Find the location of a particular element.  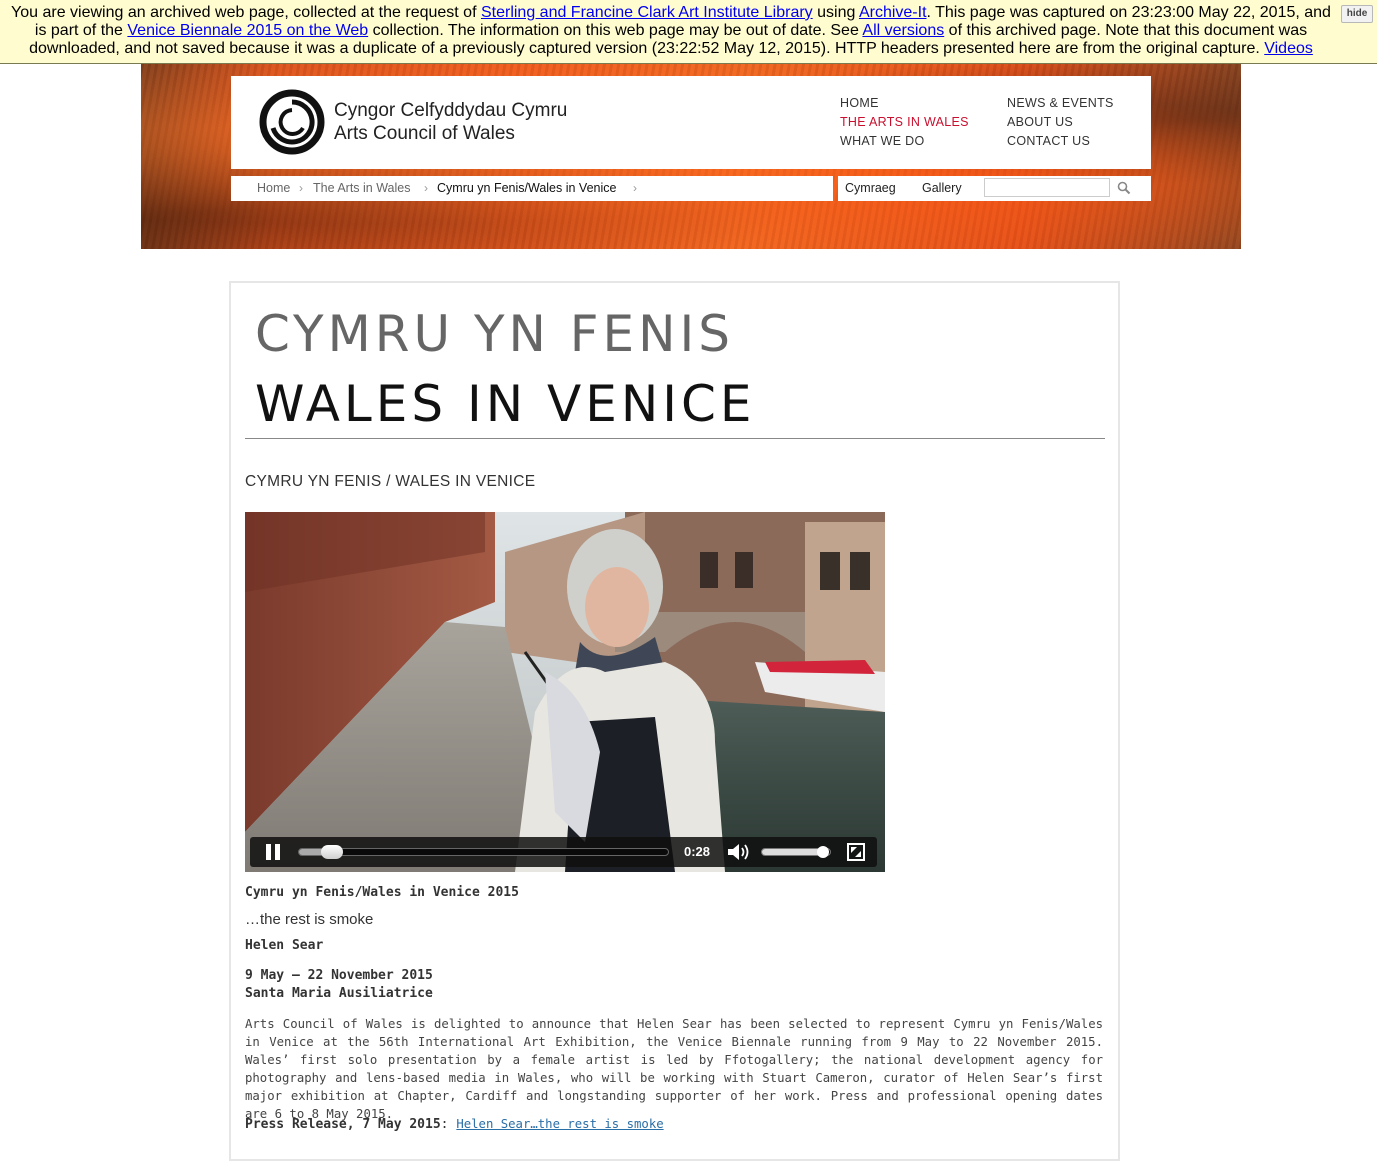

volume-slider is located at coordinates (796, 852).